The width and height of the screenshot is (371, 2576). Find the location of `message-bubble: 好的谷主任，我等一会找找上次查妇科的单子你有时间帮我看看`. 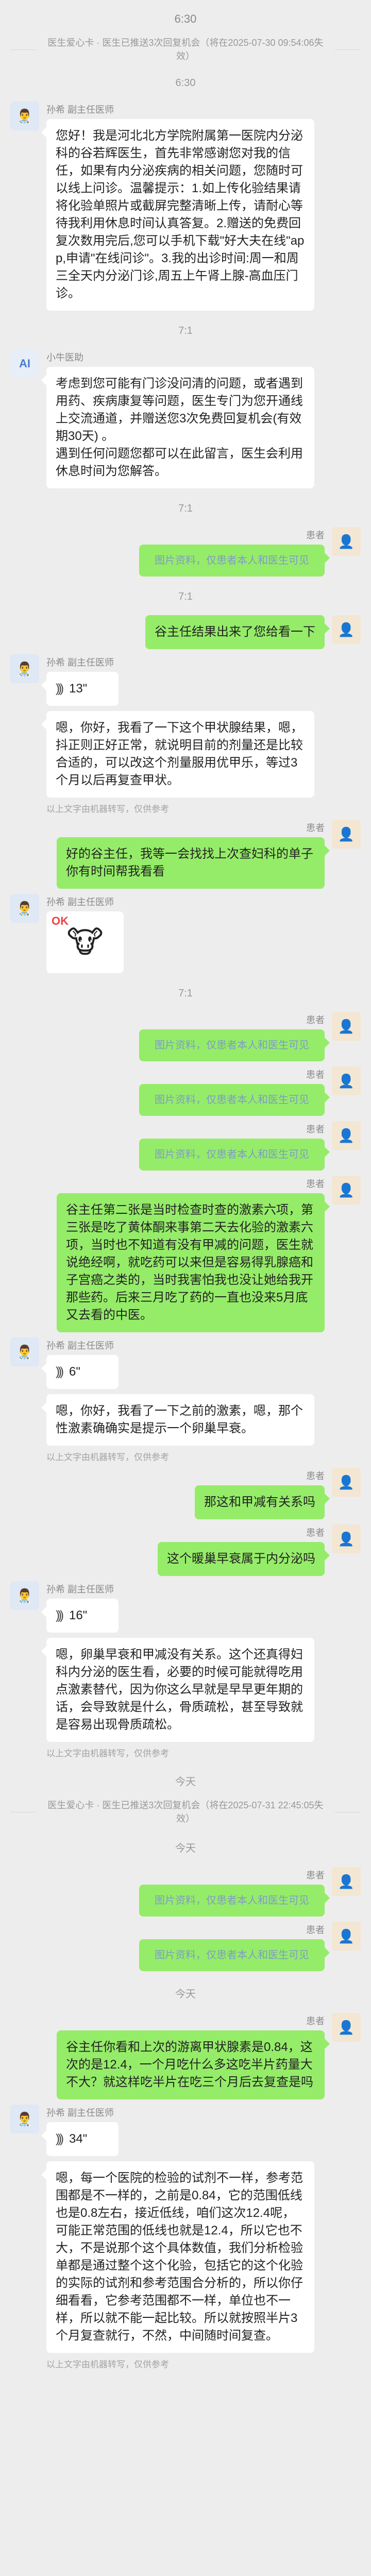

message-bubble: 好的谷主任，我等一会找找上次查妇科的单子你有时间帮我看看 is located at coordinates (193, 863).